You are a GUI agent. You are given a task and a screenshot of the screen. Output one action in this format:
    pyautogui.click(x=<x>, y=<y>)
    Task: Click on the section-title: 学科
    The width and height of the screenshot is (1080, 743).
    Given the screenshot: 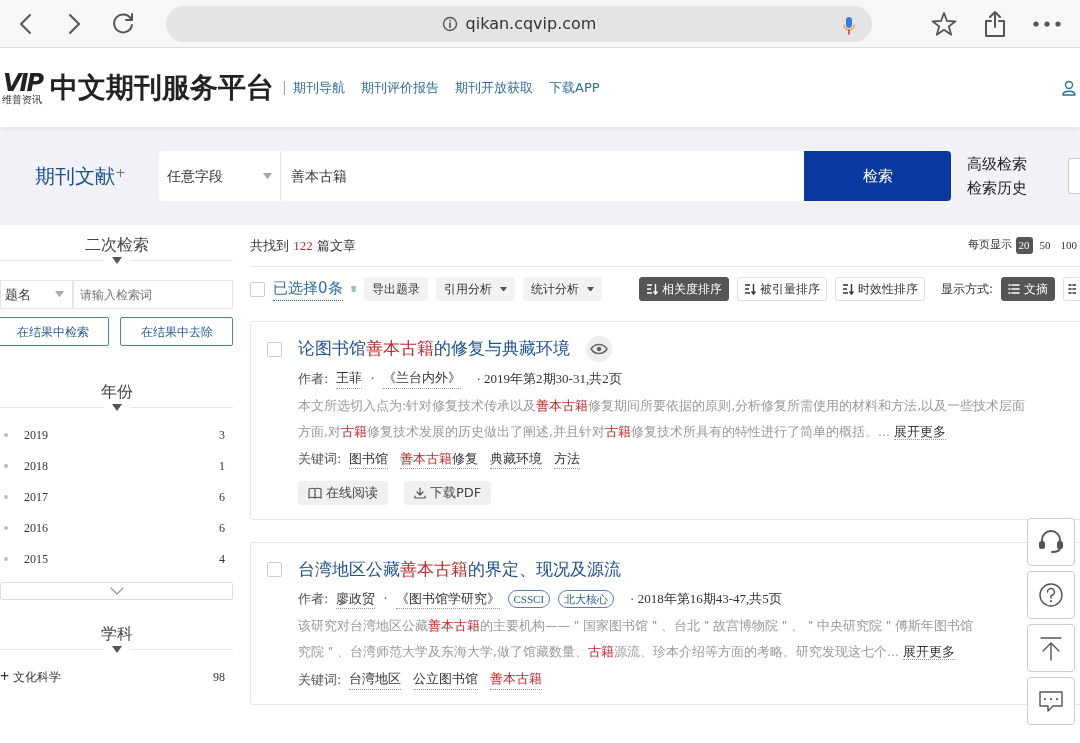 What is the action you would take?
    pyautogui.click(x=116, y=634)
    